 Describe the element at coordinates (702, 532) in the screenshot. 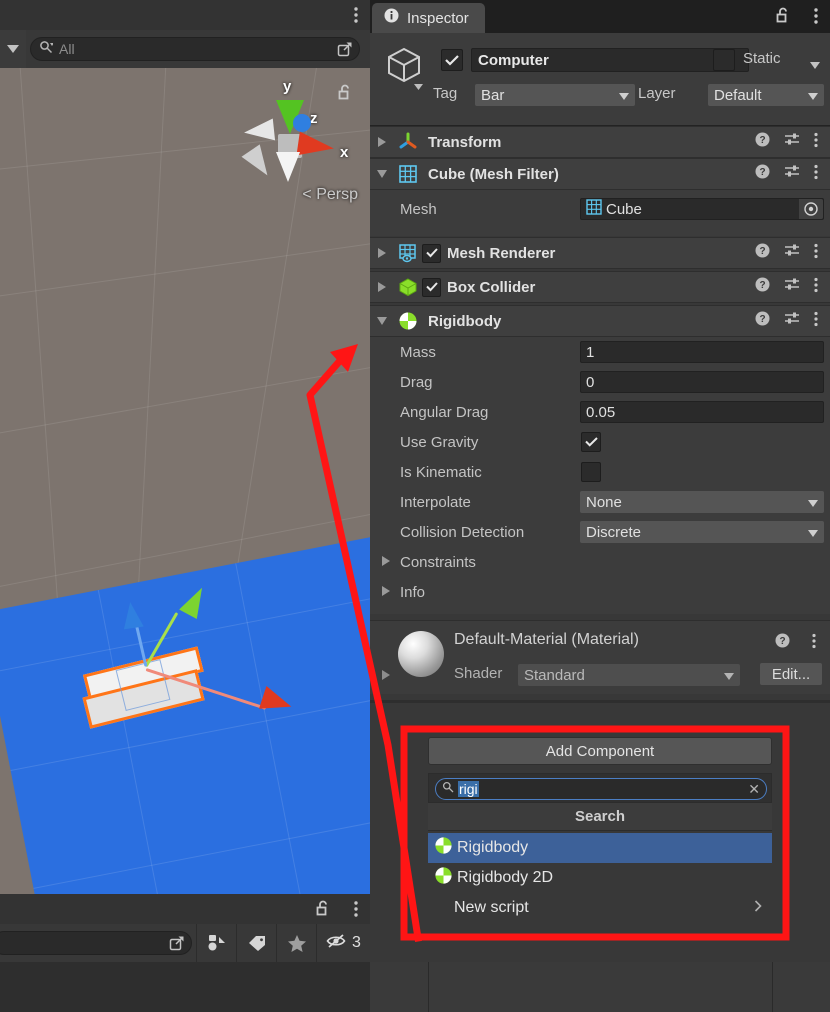

I see `collision-detection-dropdown: Discrete` at that location.